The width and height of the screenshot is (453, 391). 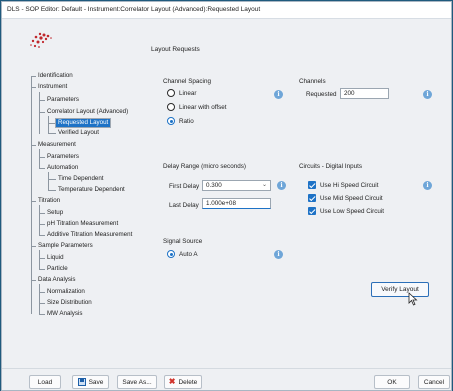 I want to click on verify-layout-button: Verify Layout, so click(x=400, y=289).